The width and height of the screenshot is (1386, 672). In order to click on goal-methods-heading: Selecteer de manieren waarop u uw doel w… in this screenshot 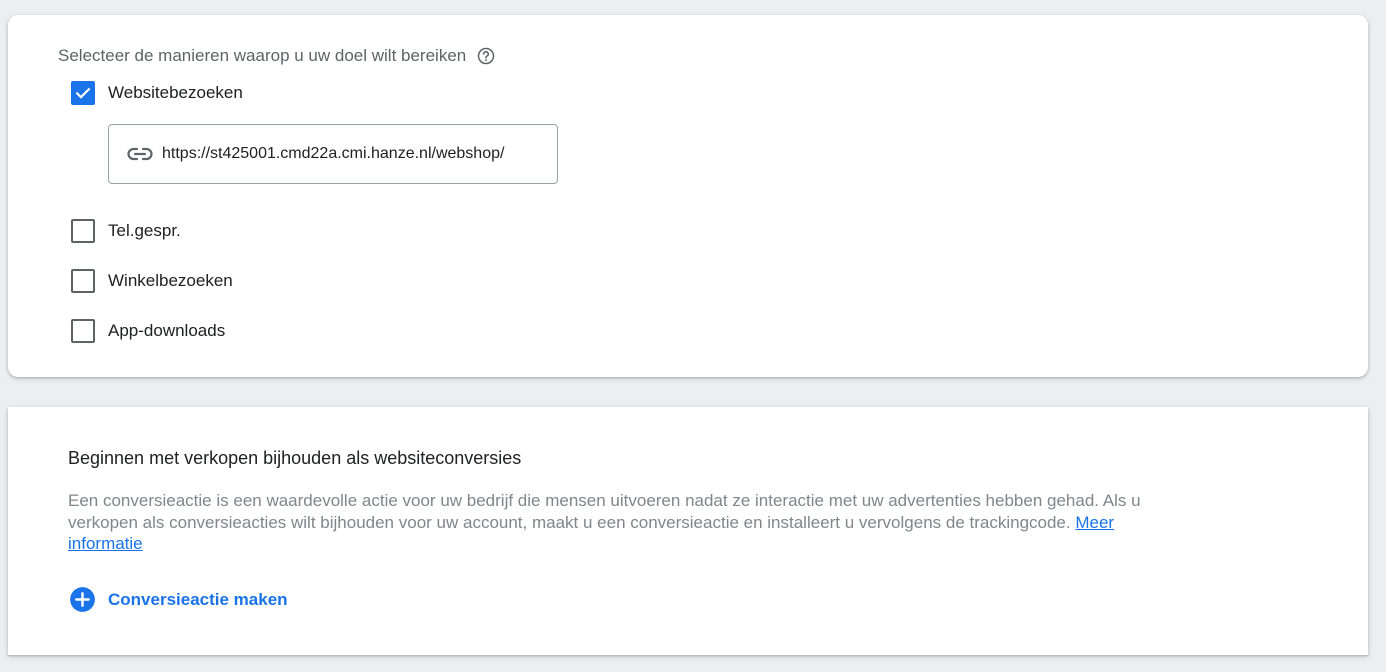, I will do `click(277, 56)`.